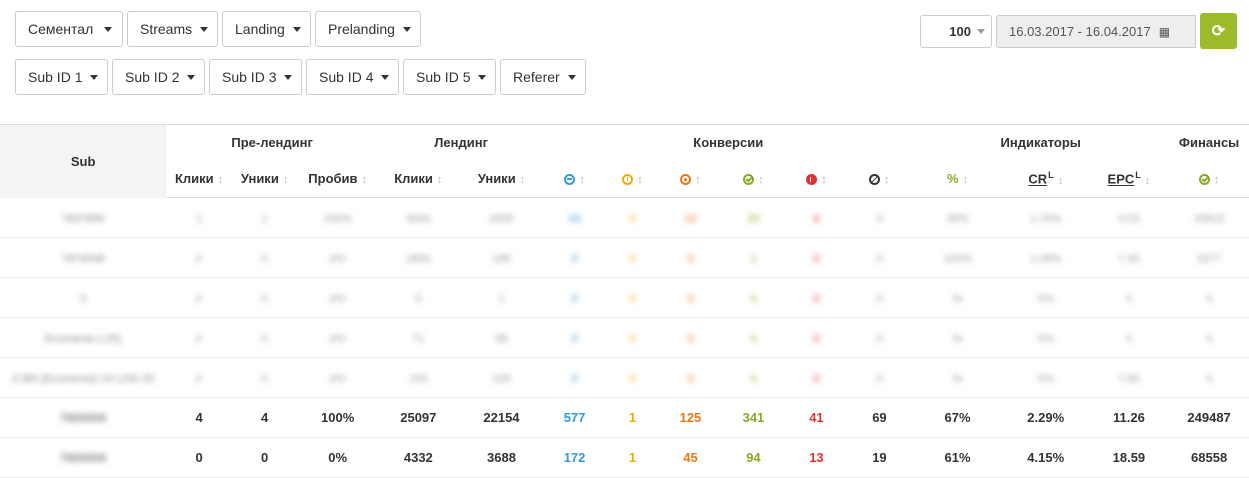  What do you see at coordinates (816, 457) in the screenshot?
I see `cell-value: 13` at bounding box center [816, 457].